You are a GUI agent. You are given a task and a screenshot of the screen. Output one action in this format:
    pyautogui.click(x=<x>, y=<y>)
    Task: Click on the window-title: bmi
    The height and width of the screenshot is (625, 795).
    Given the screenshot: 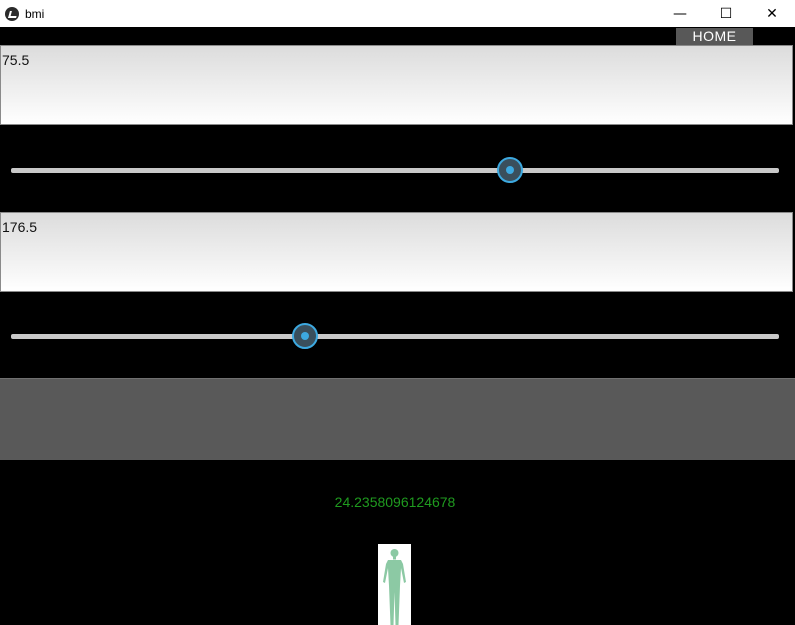 What is the action you would take?
    pyautogui.click(x=35, y=13)
    